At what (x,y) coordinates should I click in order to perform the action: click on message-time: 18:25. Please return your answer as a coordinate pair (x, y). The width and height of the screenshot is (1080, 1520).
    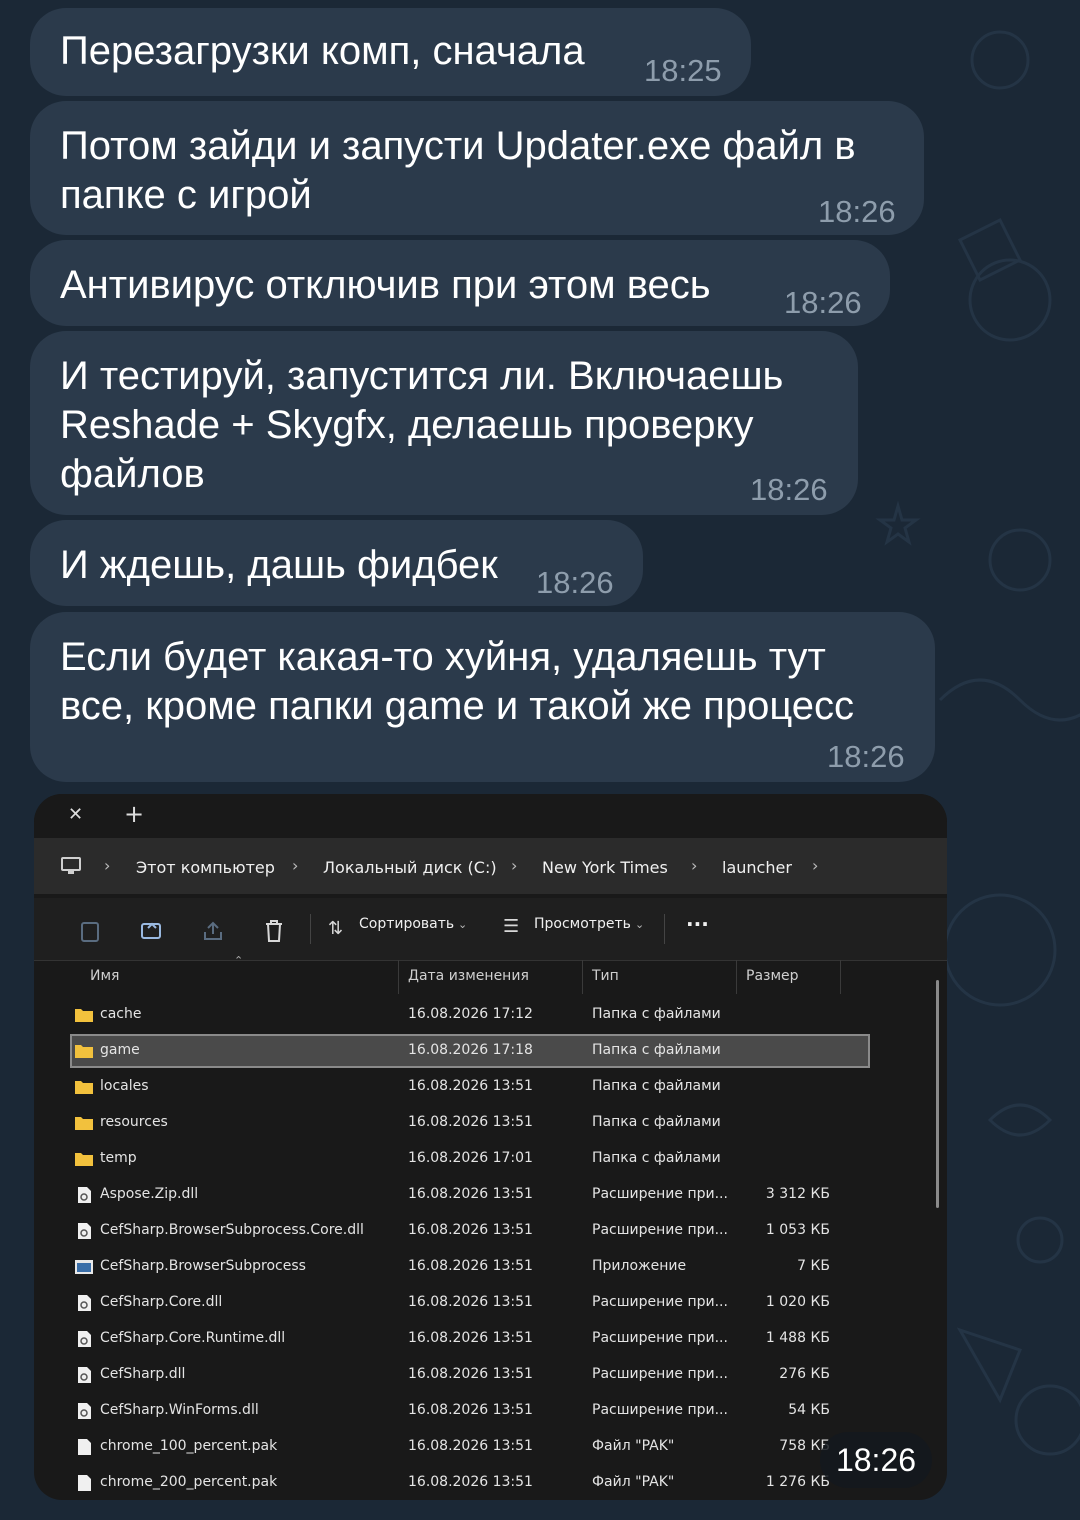
    Looking at the image, I should click on (683, 70).